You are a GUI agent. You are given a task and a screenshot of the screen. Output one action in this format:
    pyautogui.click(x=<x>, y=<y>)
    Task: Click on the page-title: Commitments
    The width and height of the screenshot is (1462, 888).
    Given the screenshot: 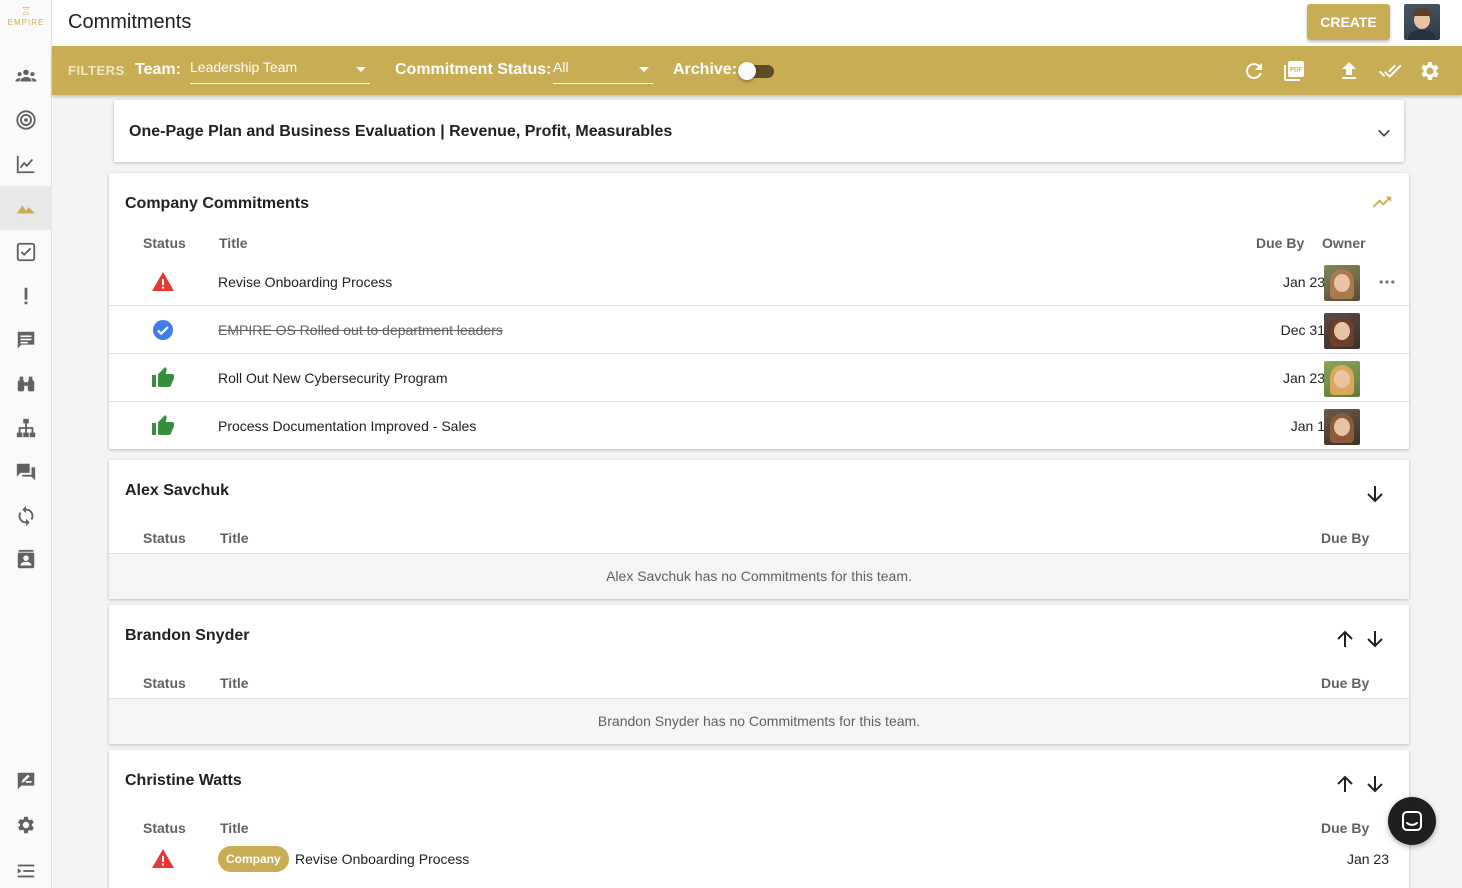 What is the action you would take?
    pyautogui.click(x=130, y=22)
    